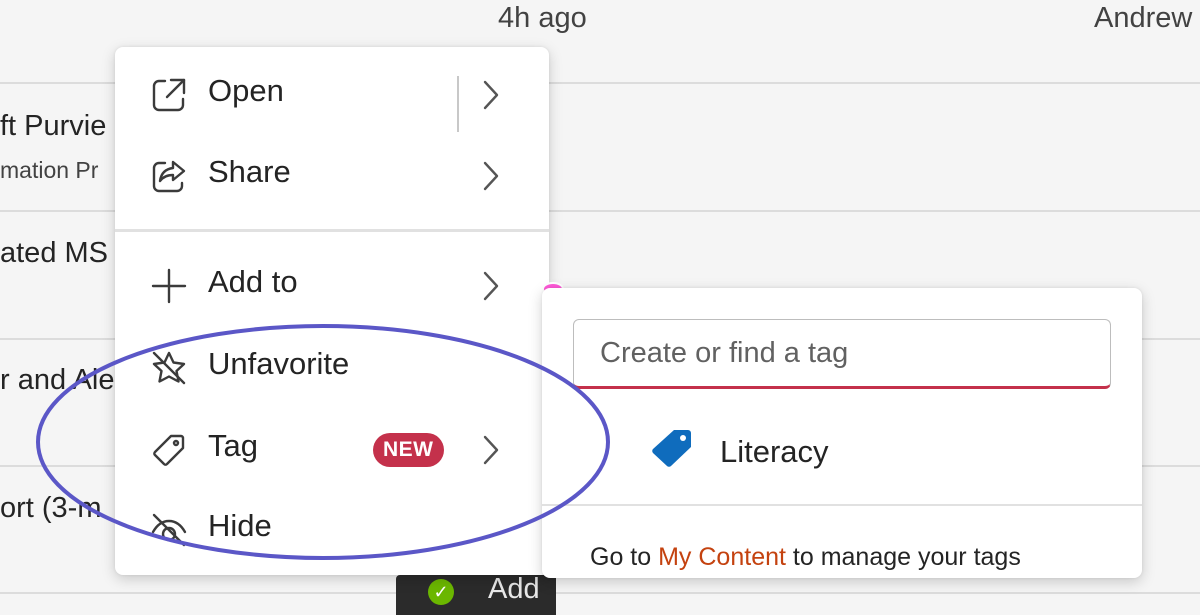 The height and width of the screenshot is (615, 1200). I want to click on manage-tags-footer: Go to My Content to manage your tags, so click(805, 557).